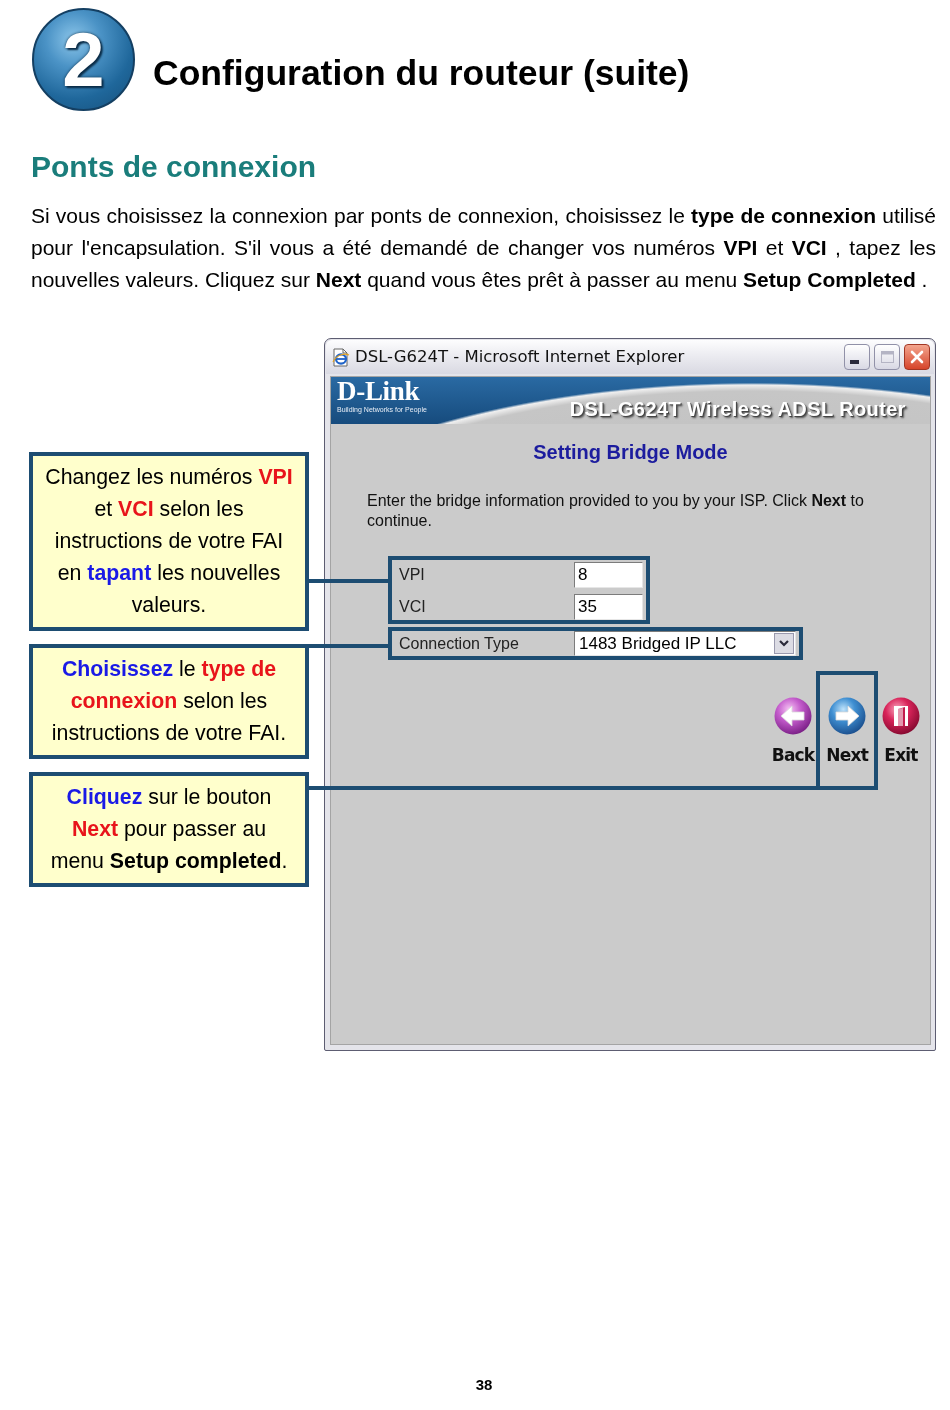 This screenshot has height=1410, width=950. Describe the element at coordinates (421, 73) in the screenshot. I see `page-title: Configuration du routeur (suite)` at that location.